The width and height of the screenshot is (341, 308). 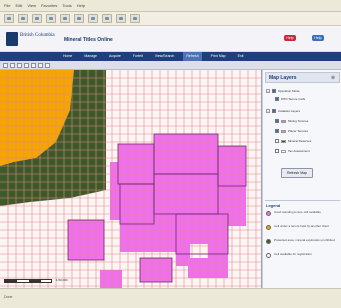 I want to click on browser-toolbar, so click(x=170, y=19).